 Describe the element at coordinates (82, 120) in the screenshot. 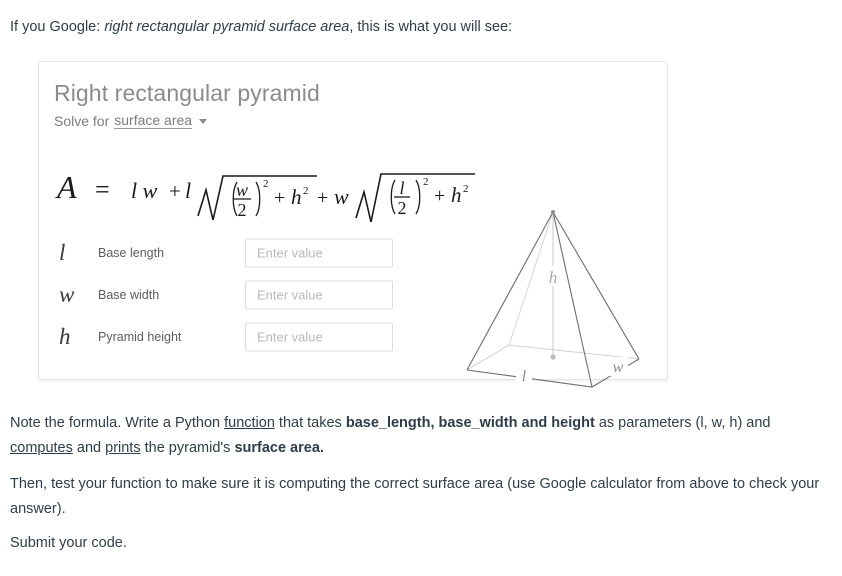

I see `solve-for-label: Solve for` at that location.